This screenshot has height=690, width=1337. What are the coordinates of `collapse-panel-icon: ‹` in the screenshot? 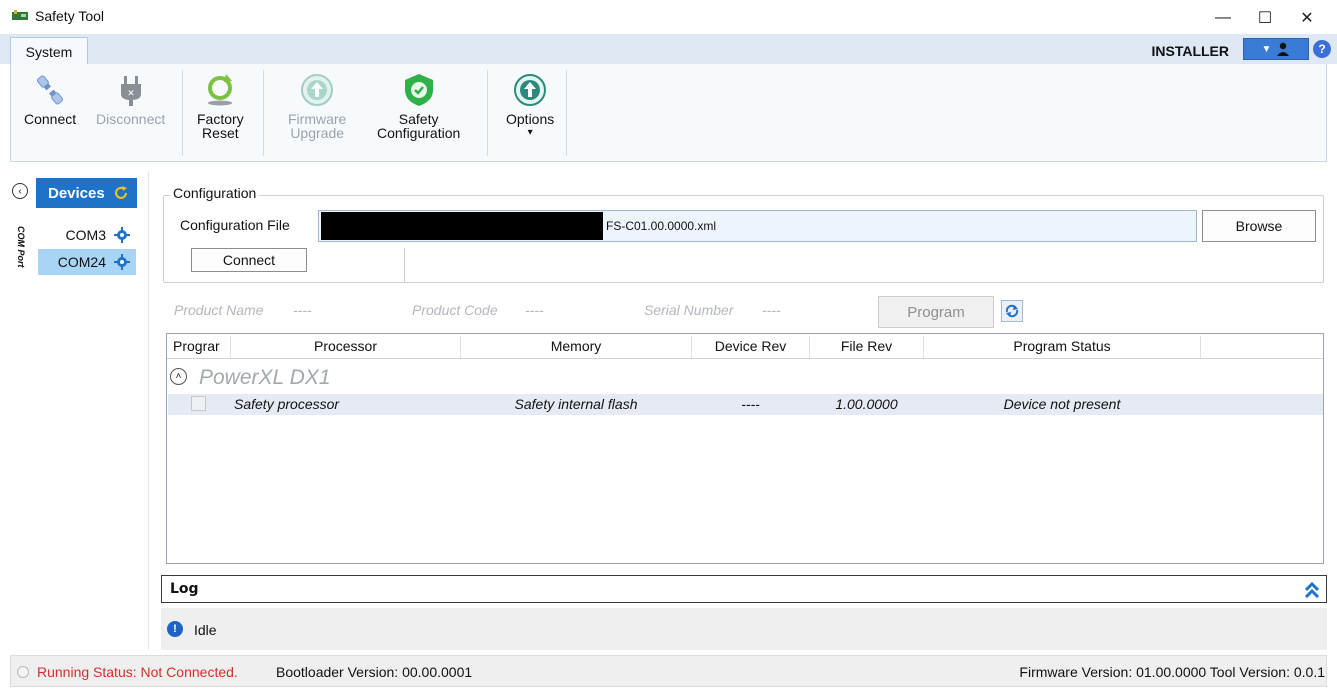 It's located at (20, 191).